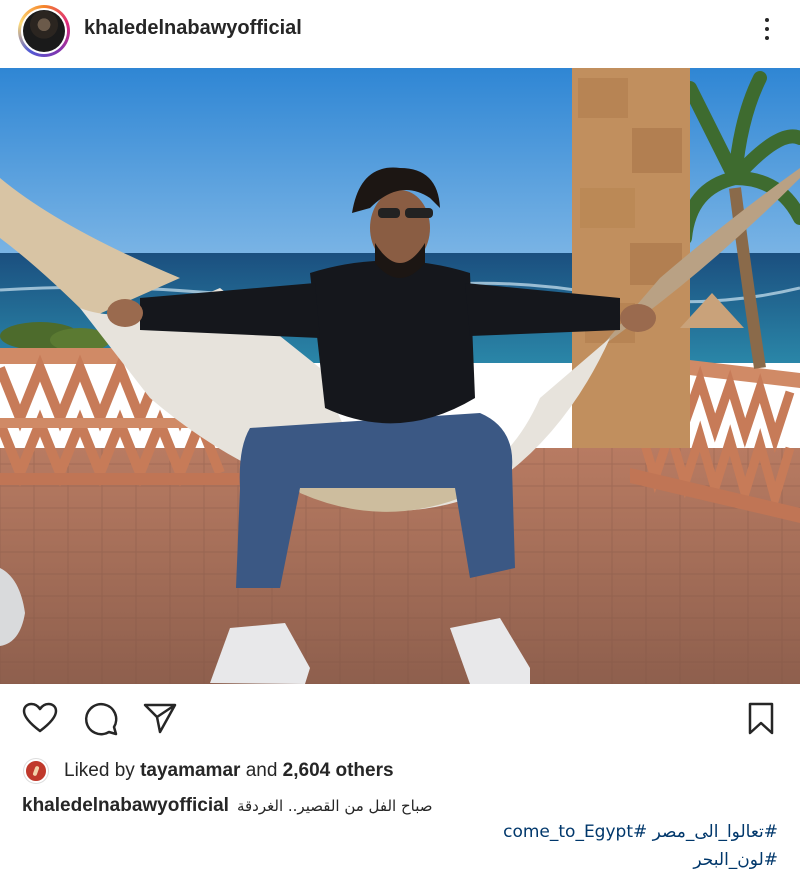 This screenshot has width=800, height=877. Describe the element at coordinates (400, 34) in the screenshot. I see `post-header: khaledelnabawyofficial` at that location.